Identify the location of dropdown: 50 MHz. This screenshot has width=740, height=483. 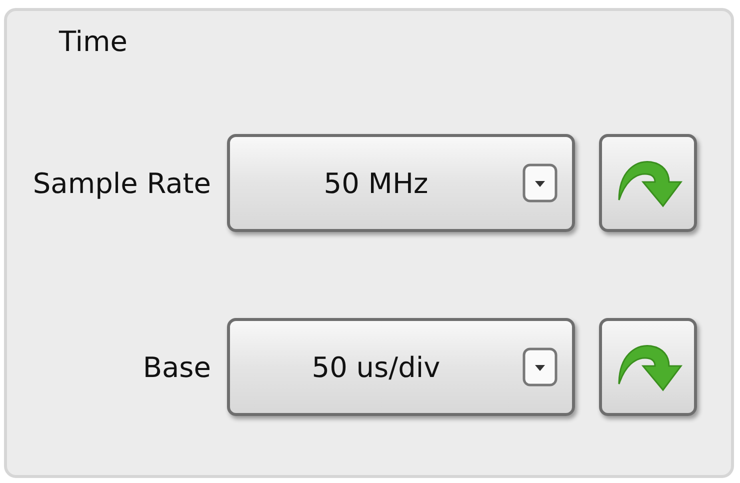
(401, 183).